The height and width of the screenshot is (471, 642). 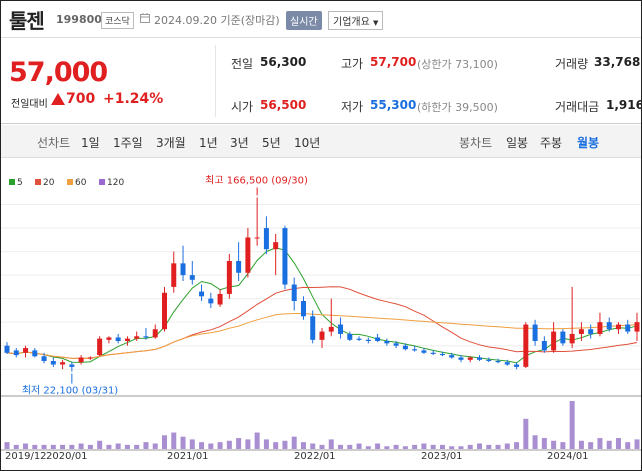 I want to click on tab-line-chart: 선차트, so click(x=53, y=142).